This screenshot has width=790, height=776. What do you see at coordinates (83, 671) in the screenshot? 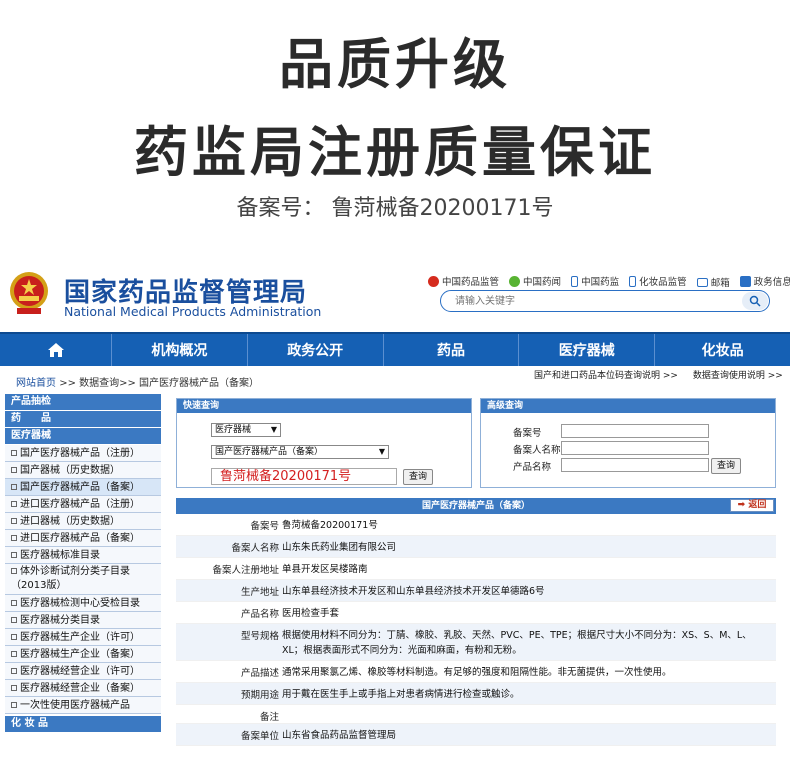
I see `sidebar-item: 医疗器械经营企业（许可）` at bounding box center [83, 671].